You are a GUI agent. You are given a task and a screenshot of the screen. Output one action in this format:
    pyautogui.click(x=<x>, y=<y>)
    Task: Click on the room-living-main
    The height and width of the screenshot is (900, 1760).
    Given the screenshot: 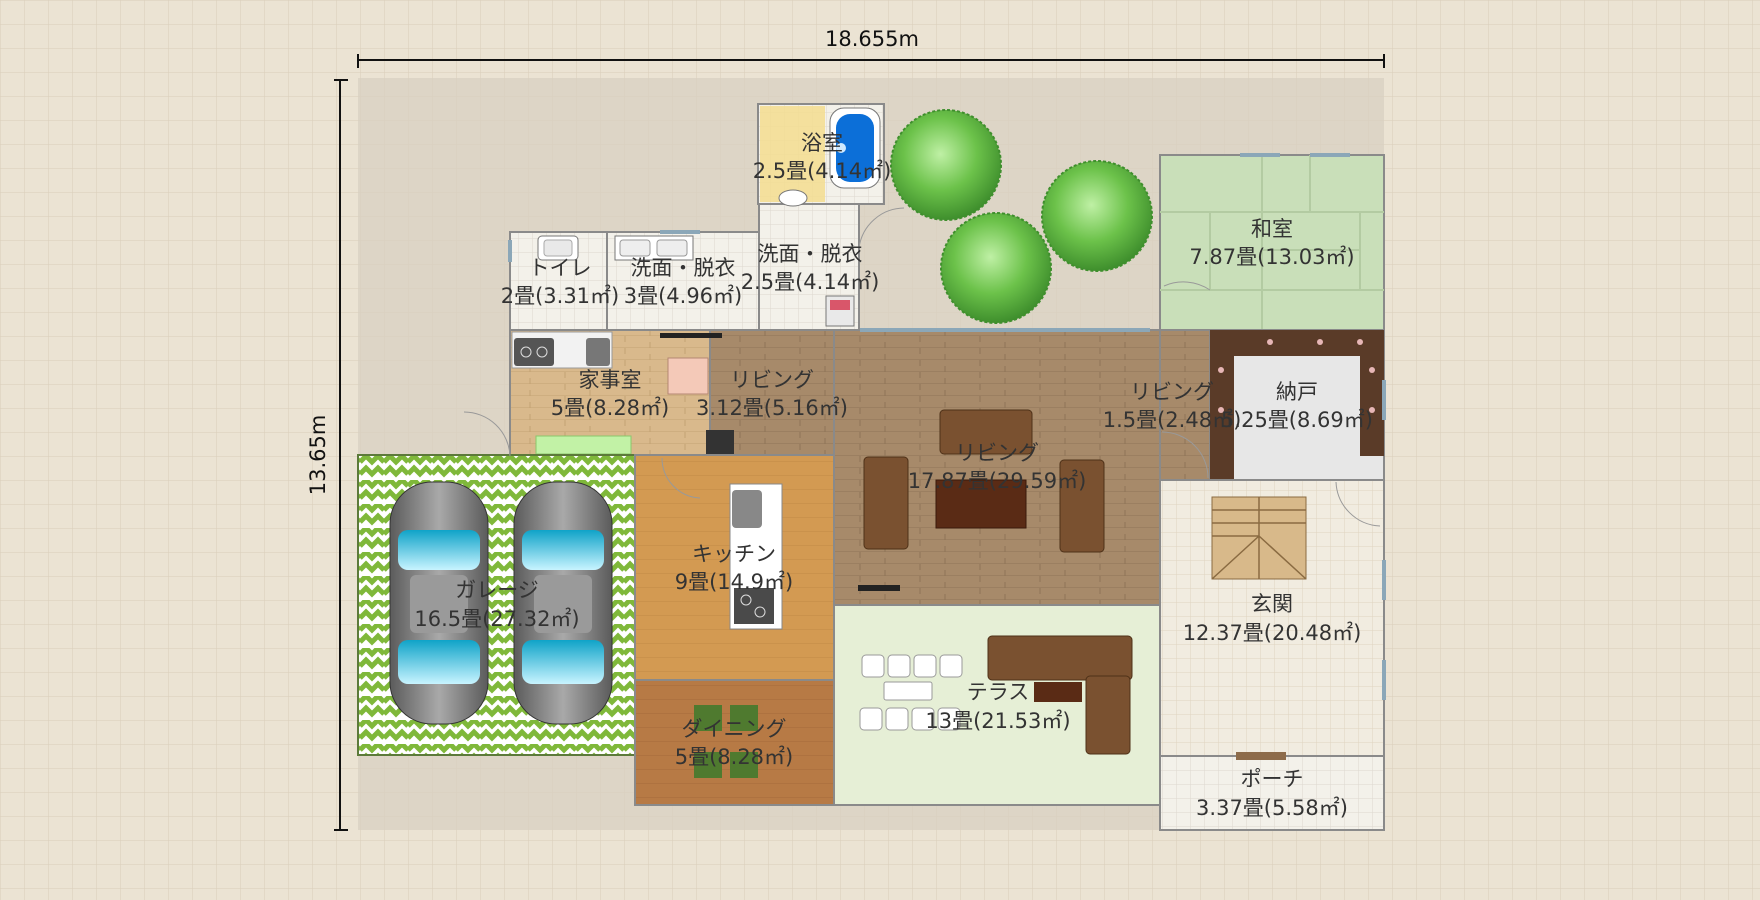 What is the action you would take?
    pyautogui.click(x=997, y=467)
    